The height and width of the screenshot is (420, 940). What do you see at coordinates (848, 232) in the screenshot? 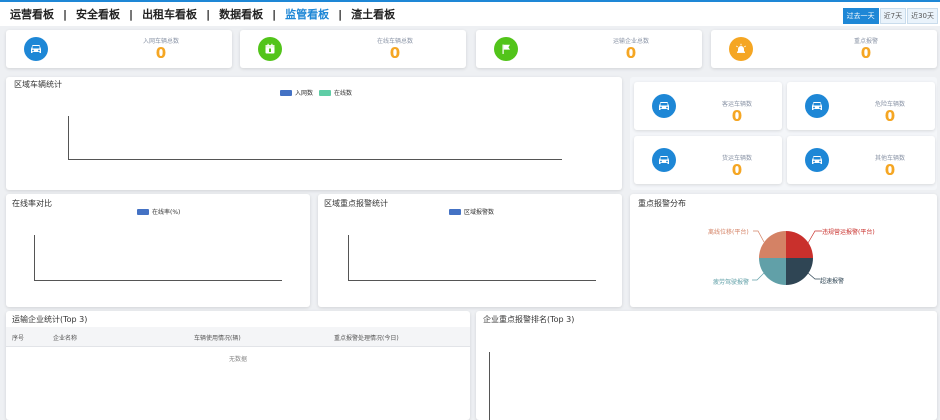
I see `pie-label-platform-violation: 违规营运报警(平台)` at bounding box center [848, 232].